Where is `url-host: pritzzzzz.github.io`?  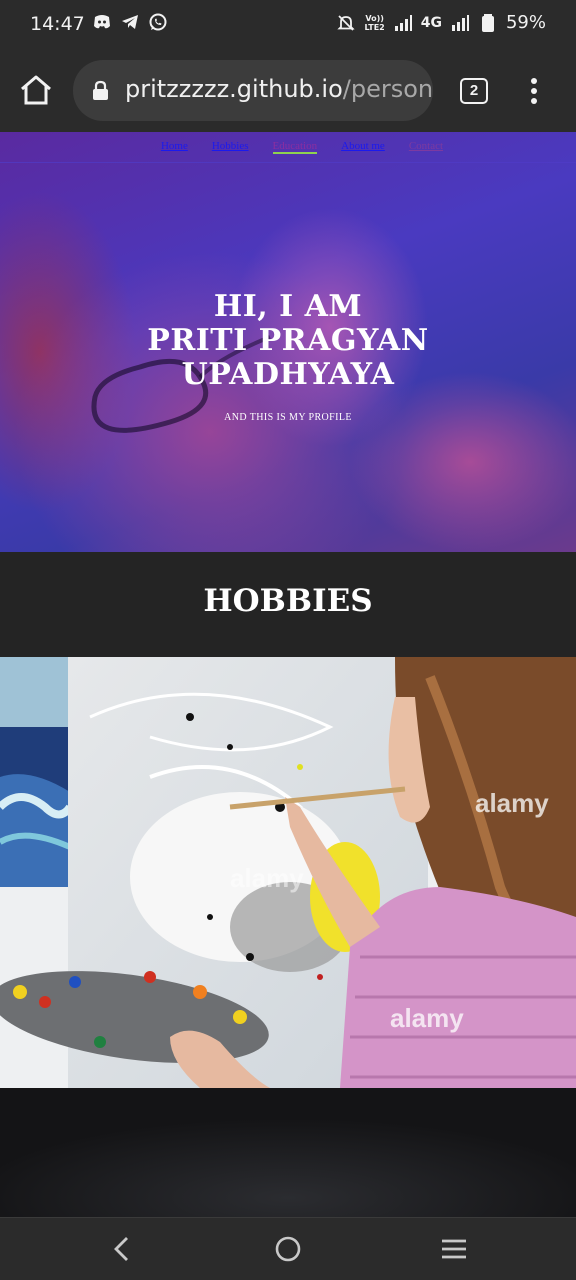 url-host: pritzzzzz.github.io is located at coordinates (234, 89).